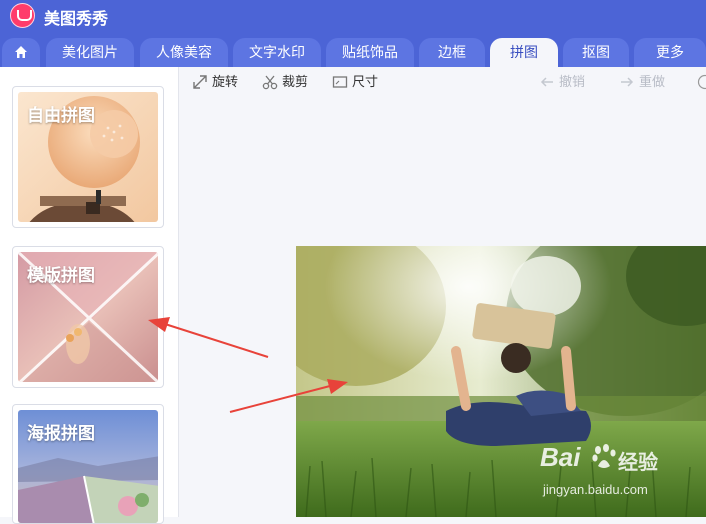 The image size is (706, 524). I want to click on main-tab-bar: 美化图片 人像美容 文字水印 贴纸饰品 边框 拼图 抠图 更多, so click(353, 48).